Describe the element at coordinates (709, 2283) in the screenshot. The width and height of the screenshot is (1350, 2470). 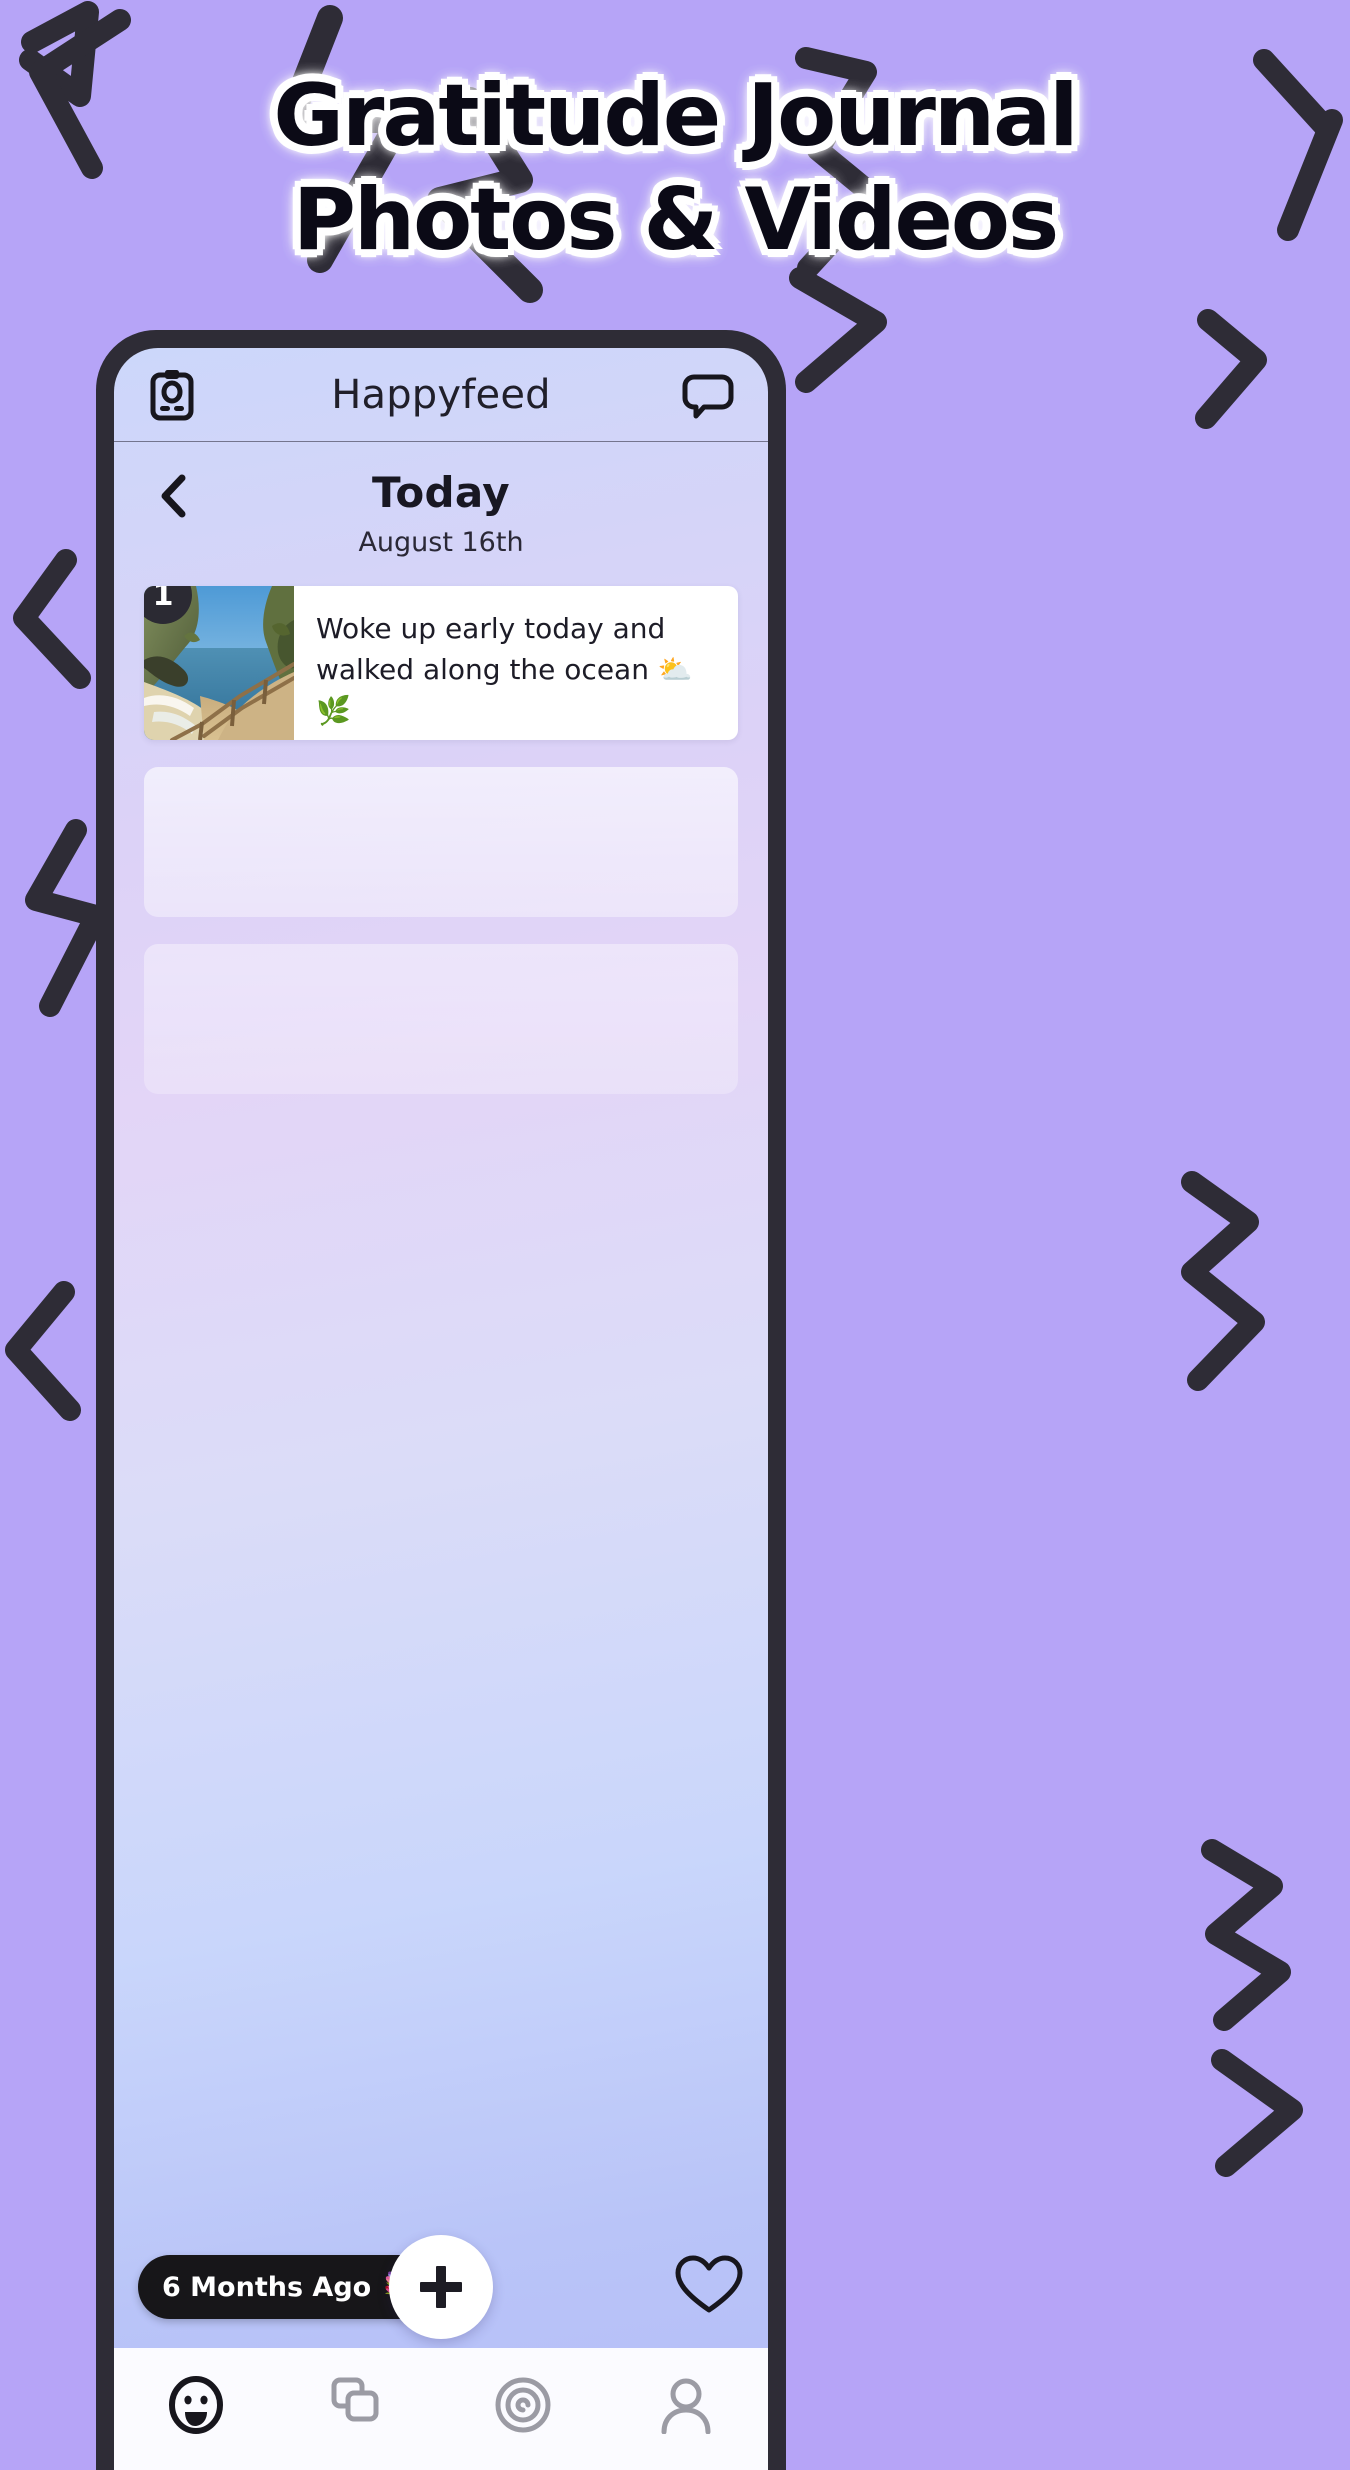
I see `heart-outline-icon` at that location.